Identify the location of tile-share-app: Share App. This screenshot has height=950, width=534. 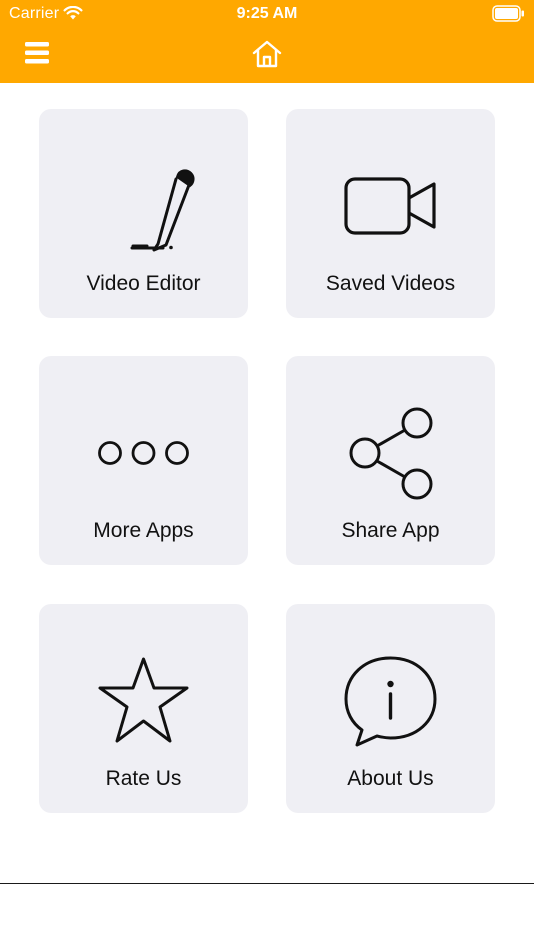
(390, 460).